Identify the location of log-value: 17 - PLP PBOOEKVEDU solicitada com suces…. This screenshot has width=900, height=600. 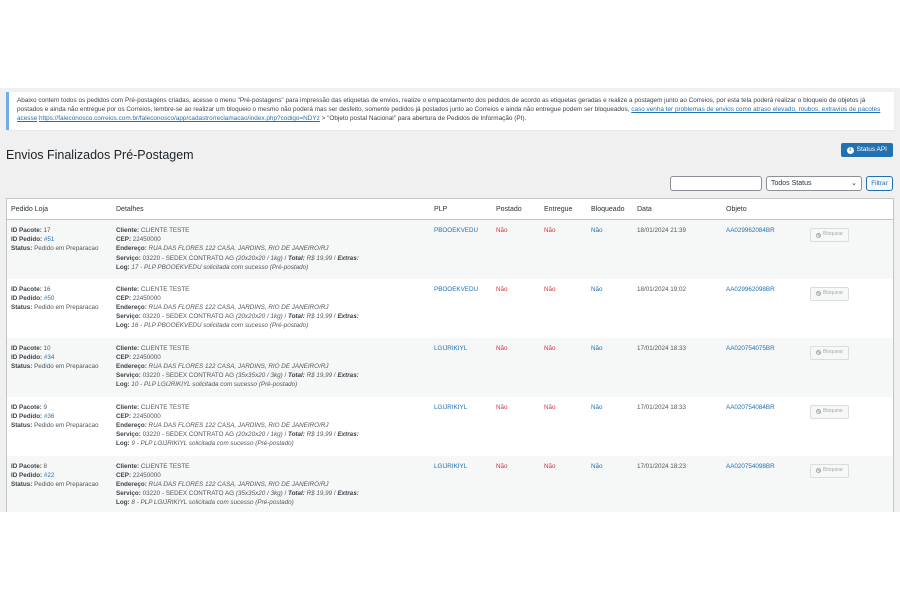
(220, 267).